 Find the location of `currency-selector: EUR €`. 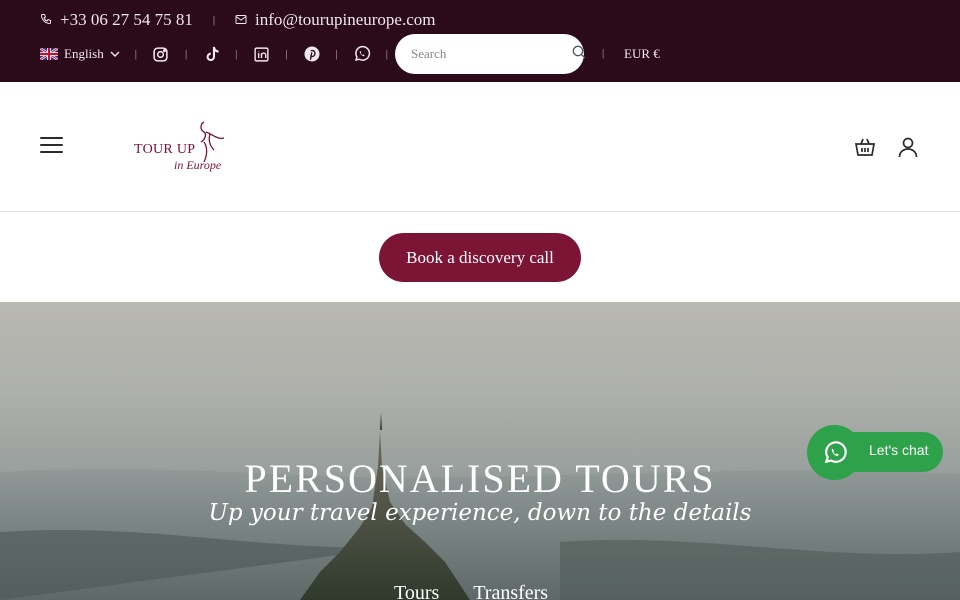

currency-selector: EUR € is located at coordinates (642, 54).